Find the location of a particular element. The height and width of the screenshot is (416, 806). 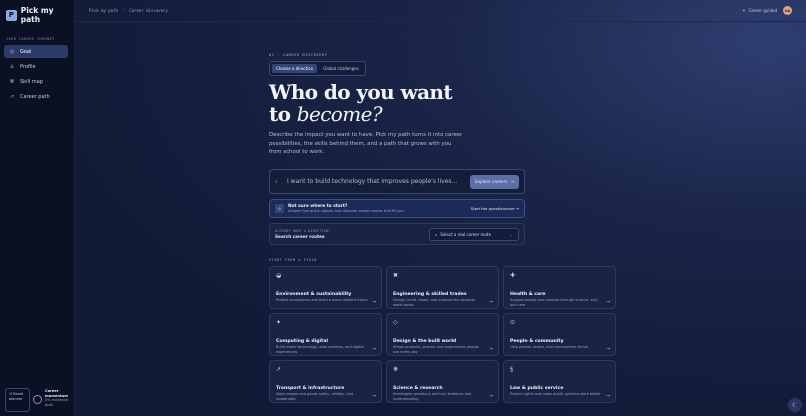

page-title: Who do you want to become? is located at coordinates (361, 103).